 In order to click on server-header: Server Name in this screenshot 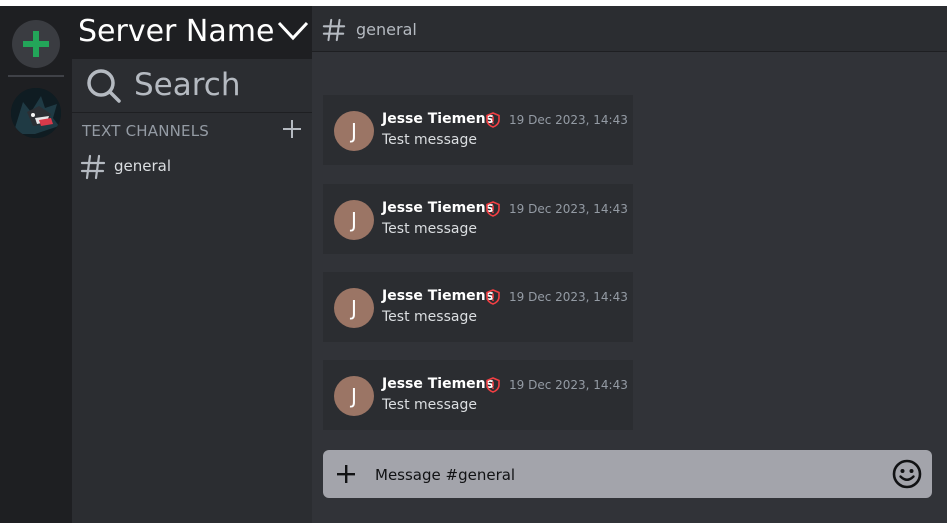, I will do `click(192, 32)`.